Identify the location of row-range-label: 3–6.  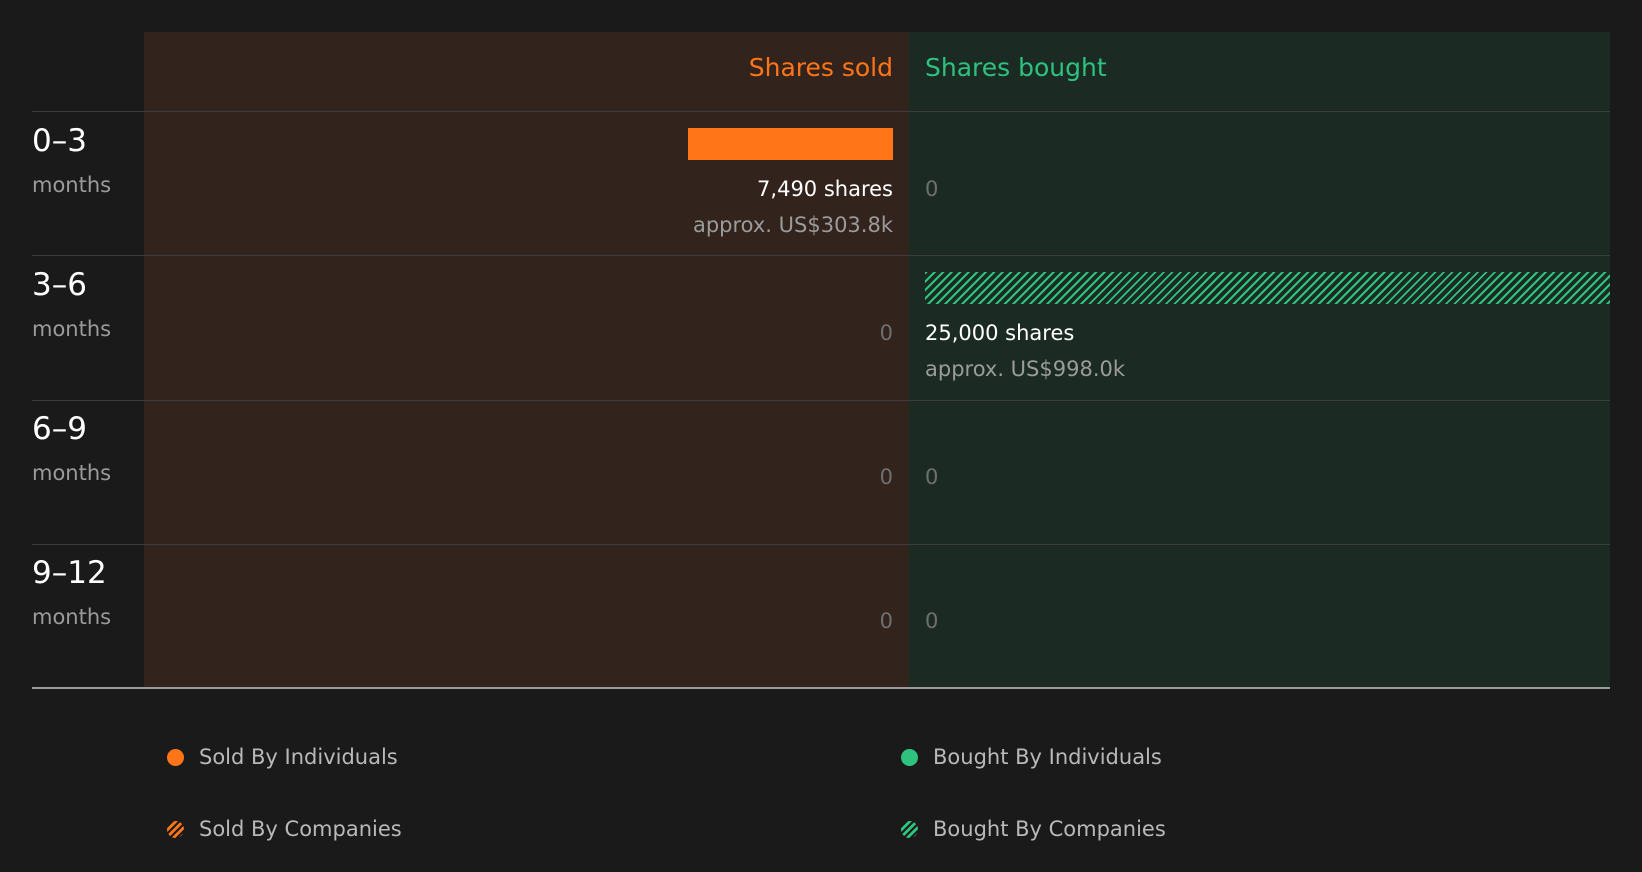
(59, 285).